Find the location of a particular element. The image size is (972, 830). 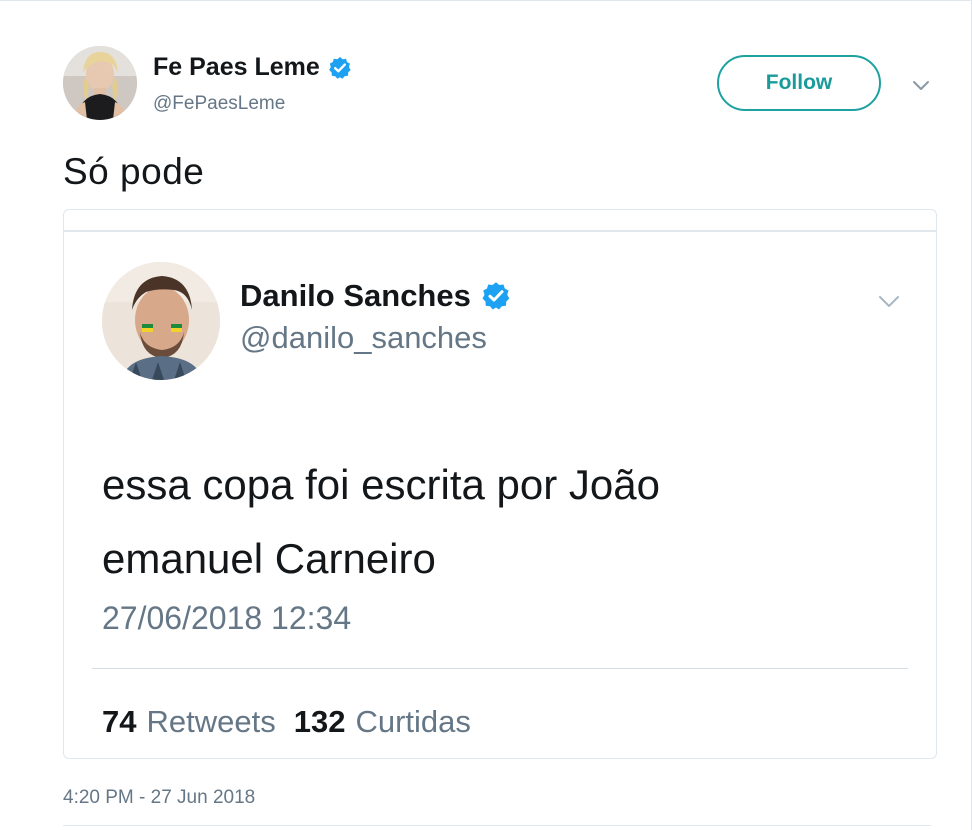

tweet-text: Só pode is located at coordinates (134, 171).